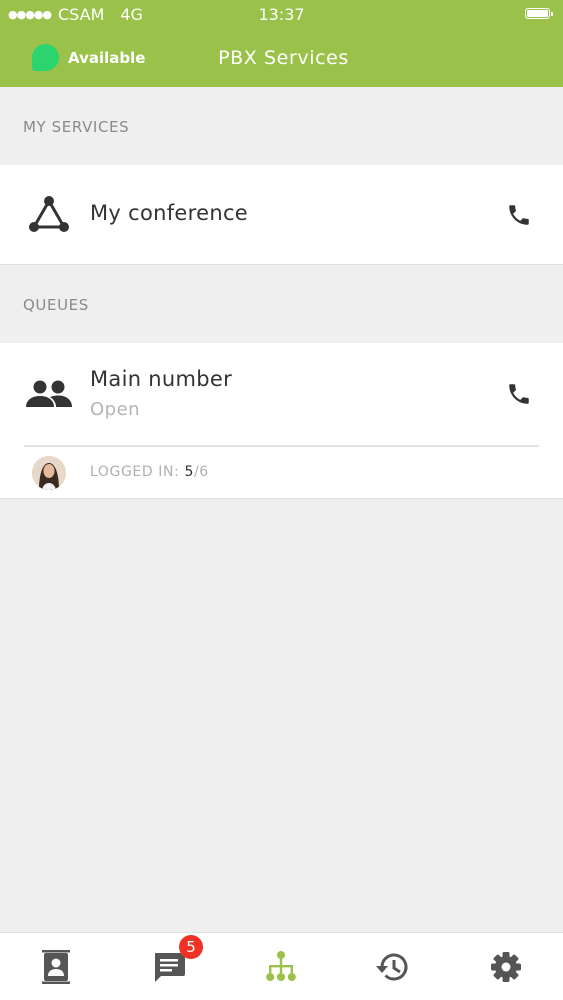 This screenshot has width=563, height=1000. What do you see at coordinates (76, 127) in the screenshot?
I see `section-label: MY SERVICES` at bounding box center [76, 127].